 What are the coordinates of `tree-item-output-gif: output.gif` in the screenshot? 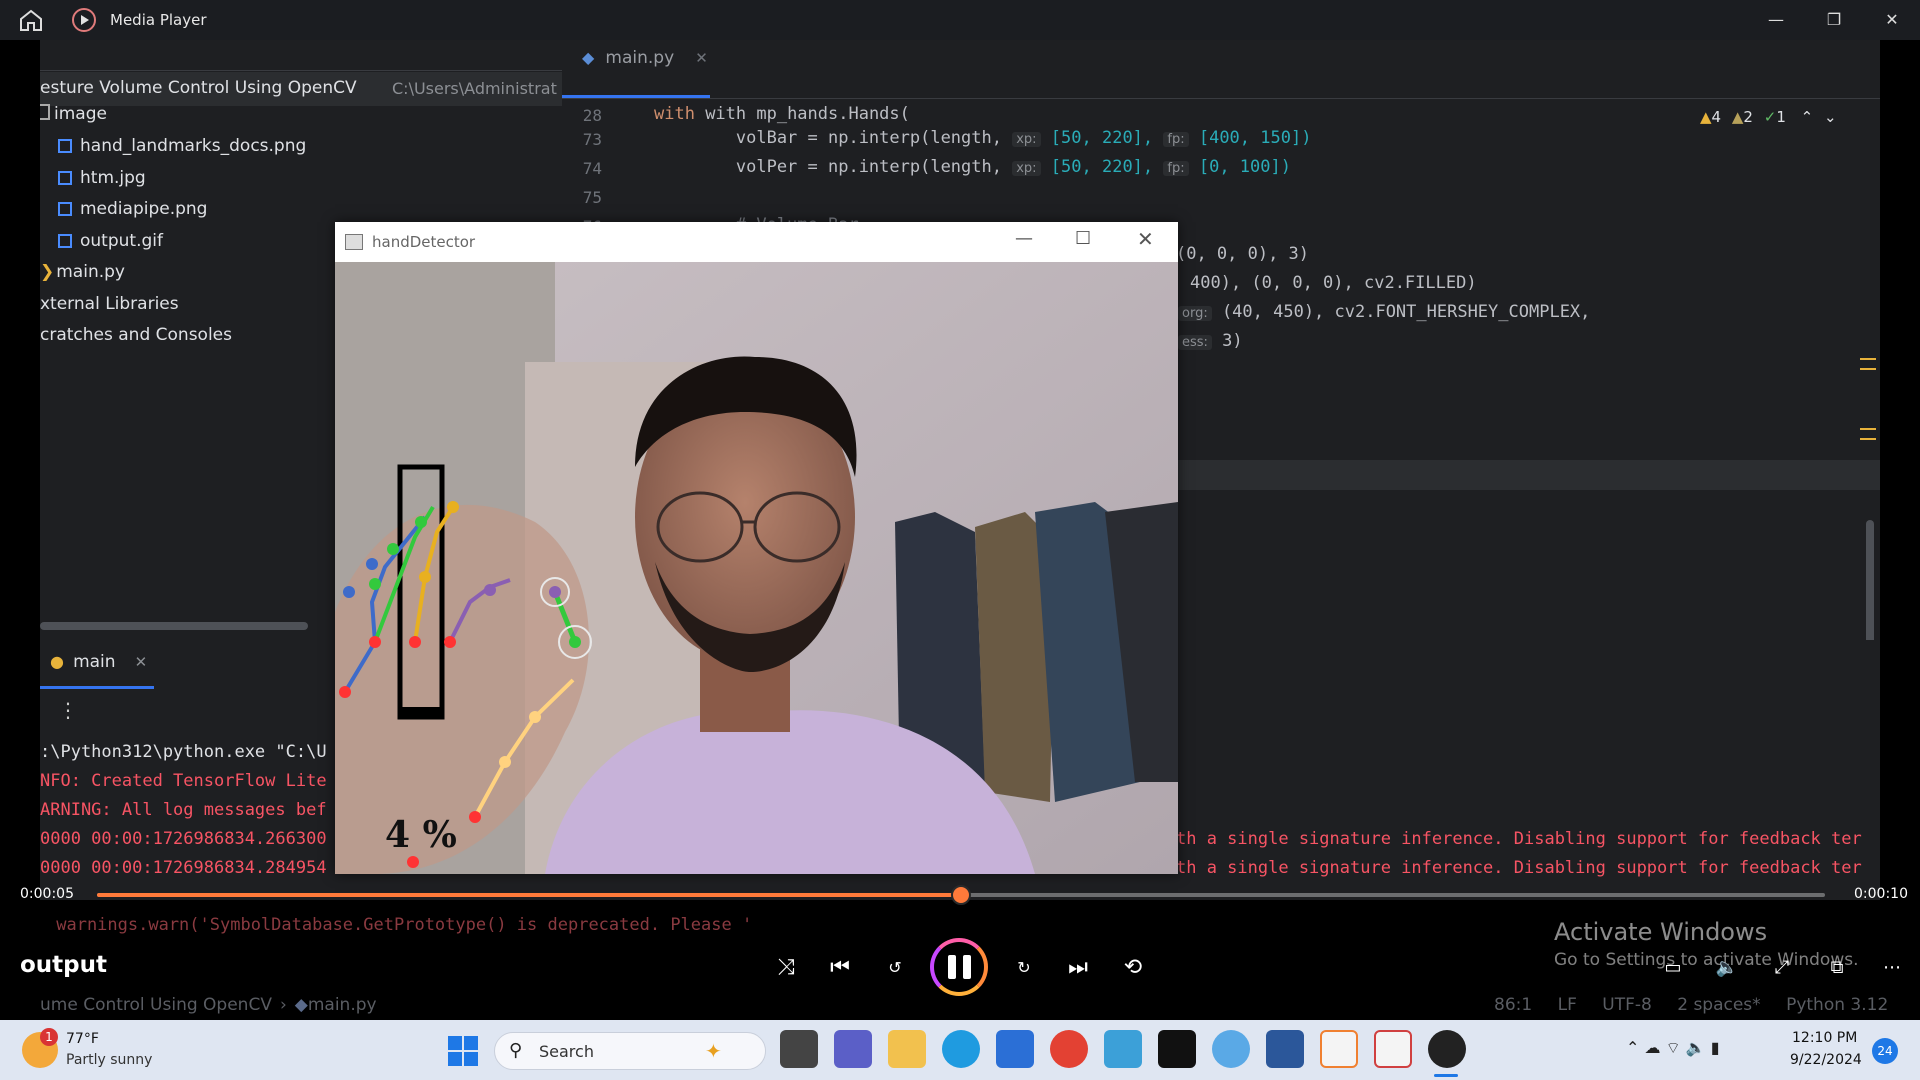 It's located at (110, 241).